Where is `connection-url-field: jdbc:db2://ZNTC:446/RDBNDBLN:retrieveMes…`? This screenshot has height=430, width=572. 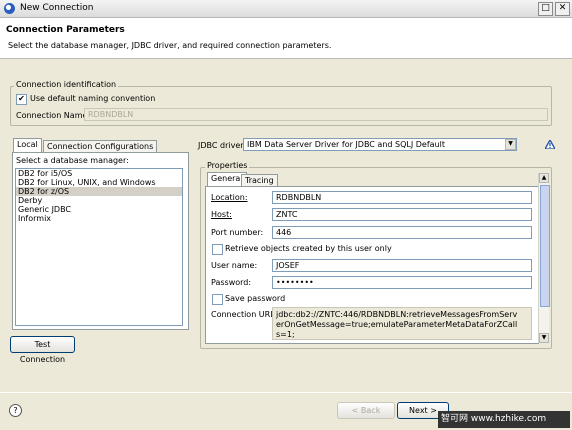 connection-url-field: jdbc:db2://ZNTC:446/RDBNDBLN:retrieveMes… is located at coordinates (402, 323).